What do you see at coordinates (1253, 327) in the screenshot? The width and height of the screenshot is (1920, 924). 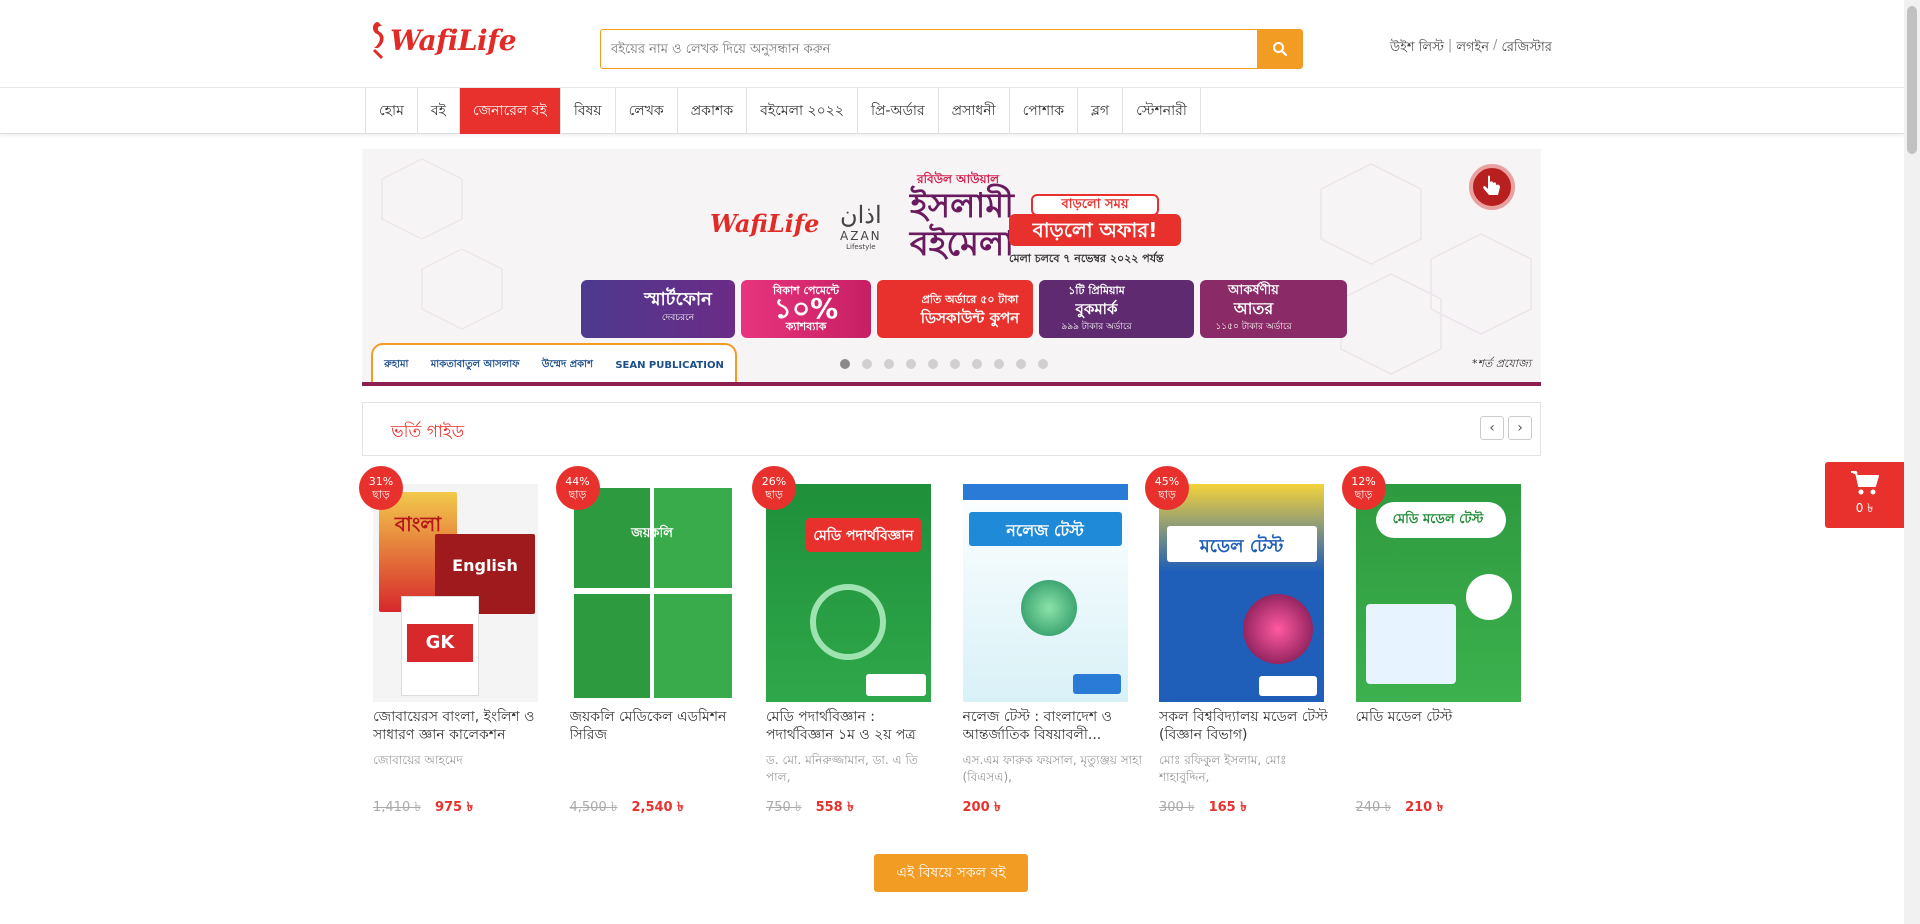 I see `tile-sub: ১১৫০ টাকার অর্ডারে` at bounding box center [1253, 327].